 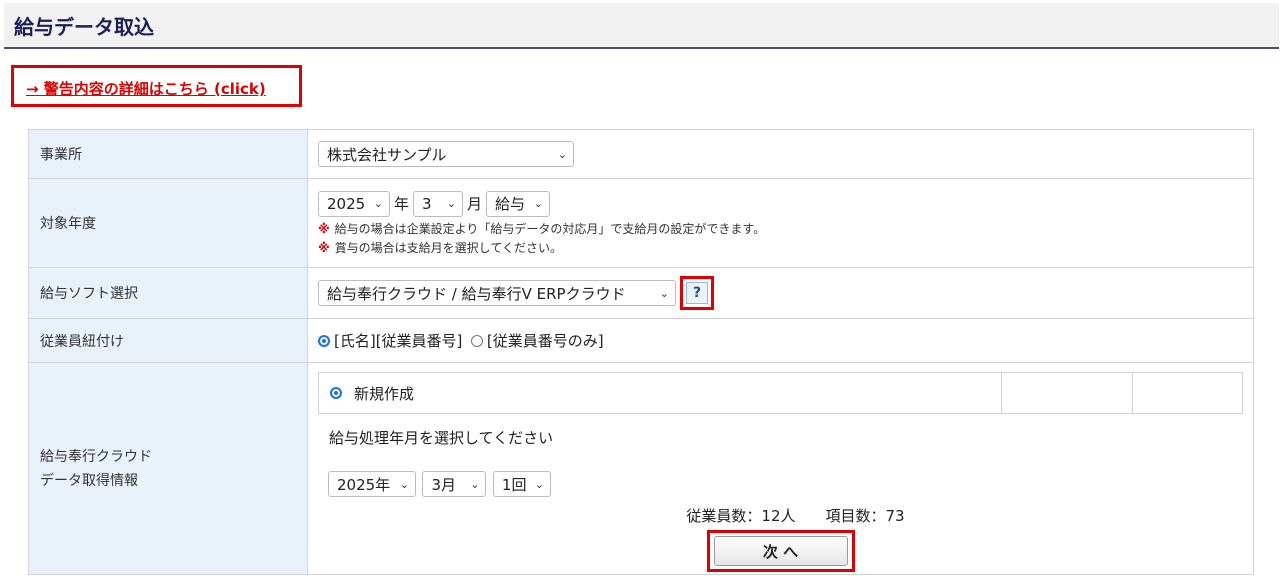 I want to click on process-year-select-value: 2025年, so click(x=364, y=484).